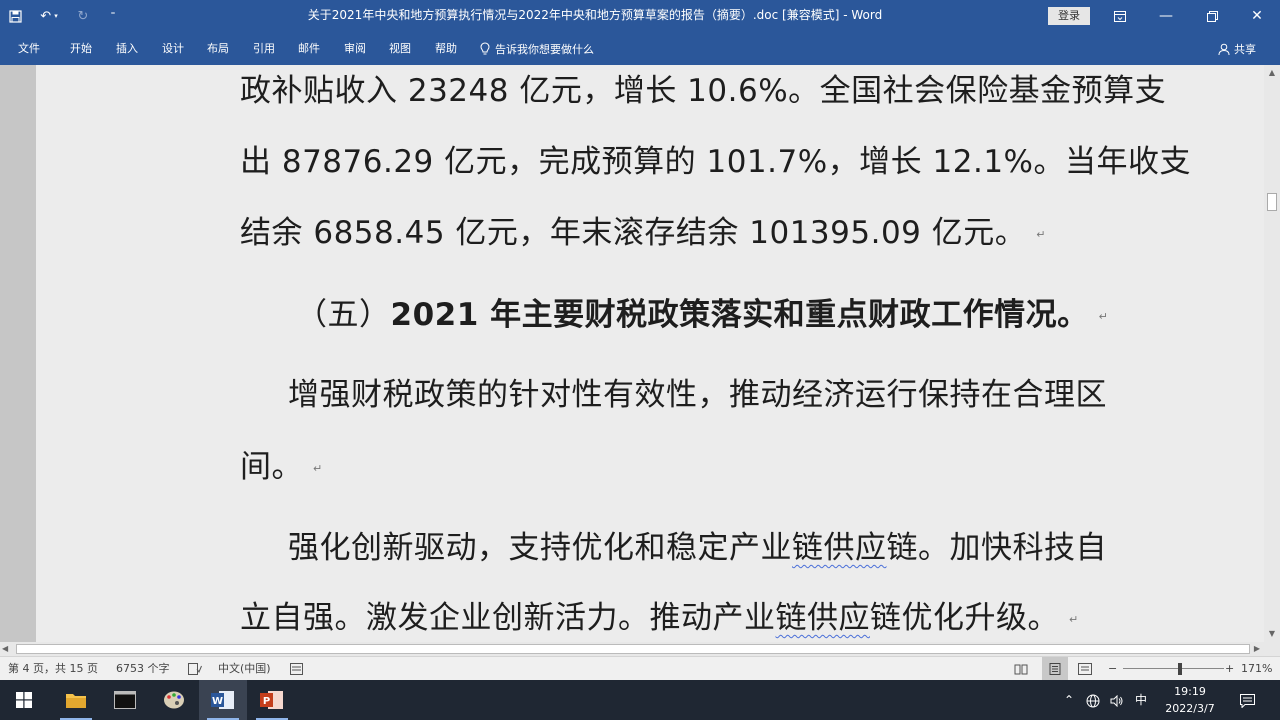  Describe the element at coordinates (143, 669) in the screenshot. I see `word-count: 6753 个字` at that location.